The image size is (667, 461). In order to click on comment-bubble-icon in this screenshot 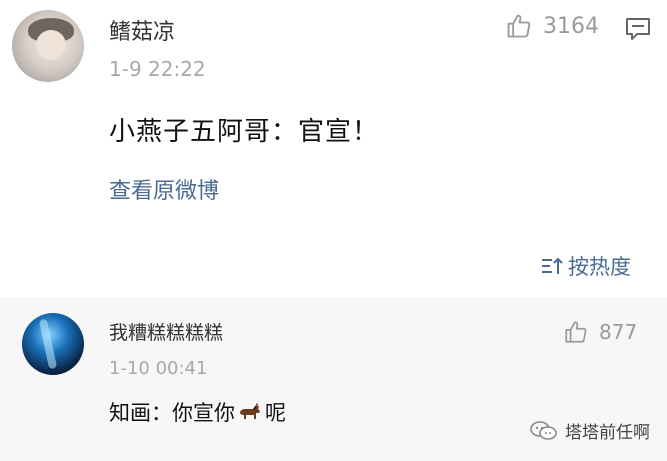, I will do `click(638, 29)`.